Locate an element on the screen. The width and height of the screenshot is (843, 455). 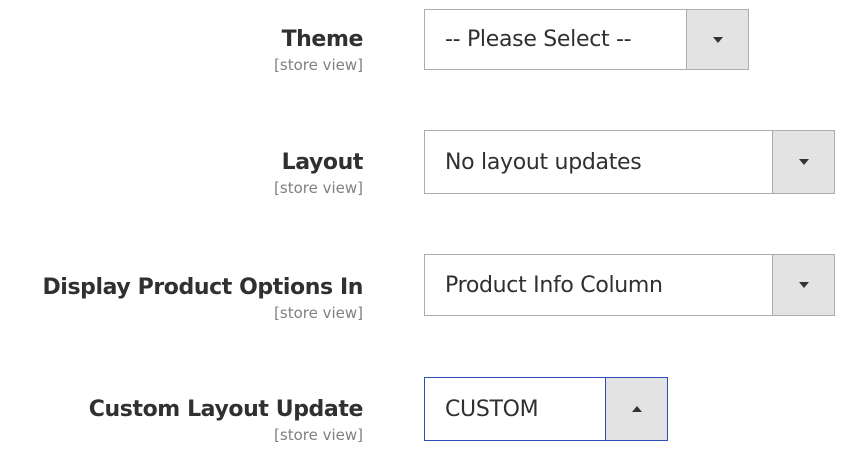
custom-layout-update-select: CUSTOM is located at coordinates (546, 409).